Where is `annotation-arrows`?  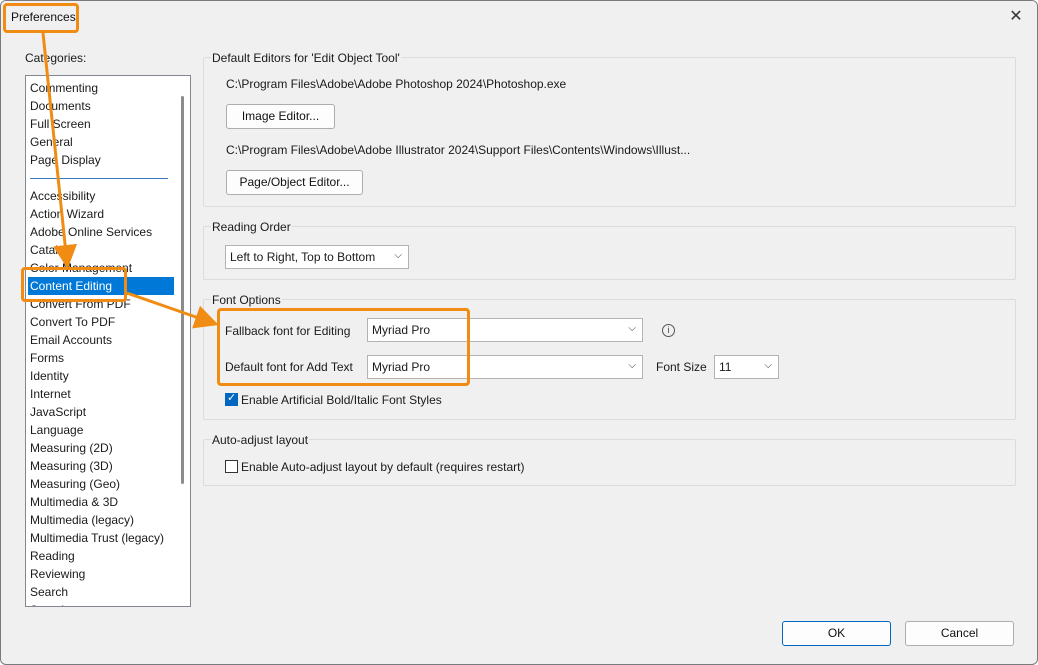
annotation-arrows is located at coordinates (130, 180).